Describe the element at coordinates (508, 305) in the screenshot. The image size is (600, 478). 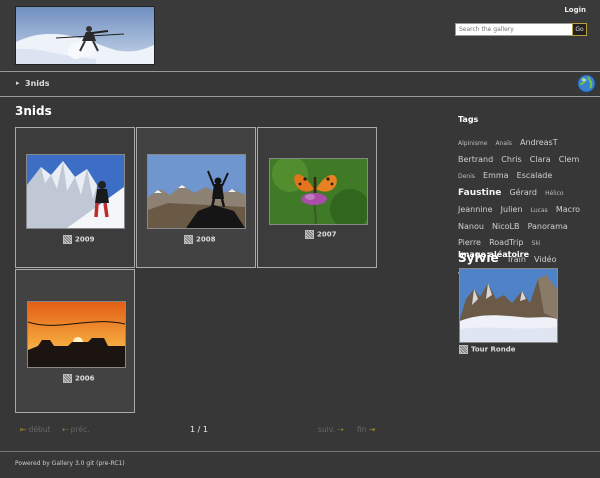
I see `random-image` at that location.